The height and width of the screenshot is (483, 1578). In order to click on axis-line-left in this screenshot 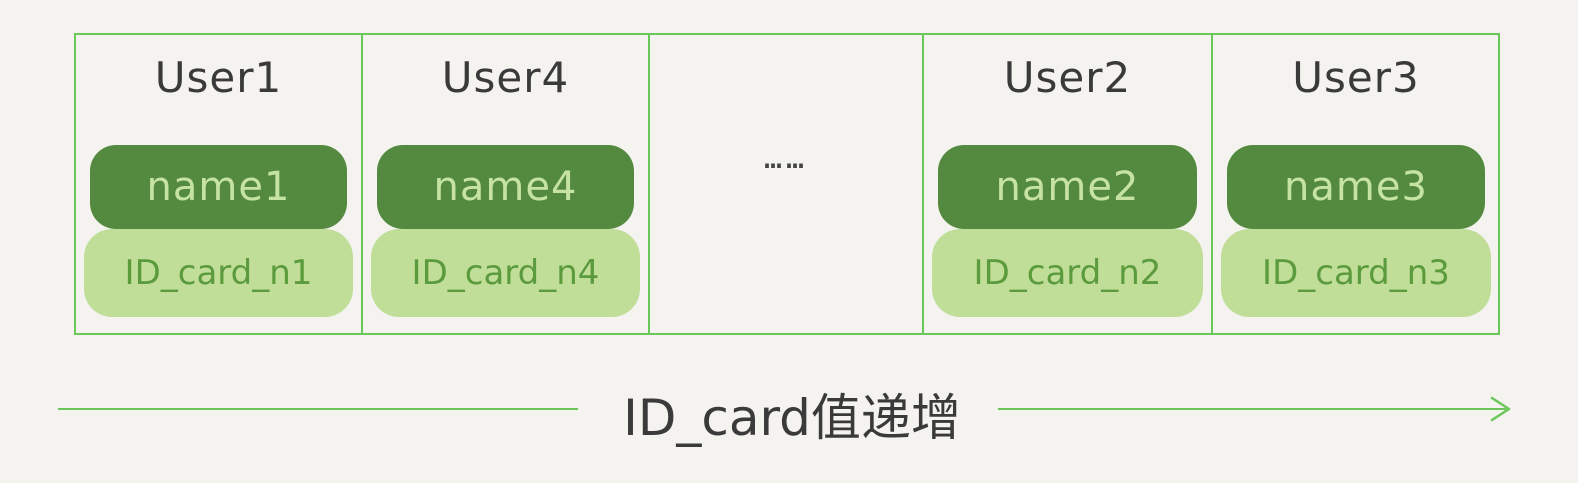, I will do `click(318, 409)`.